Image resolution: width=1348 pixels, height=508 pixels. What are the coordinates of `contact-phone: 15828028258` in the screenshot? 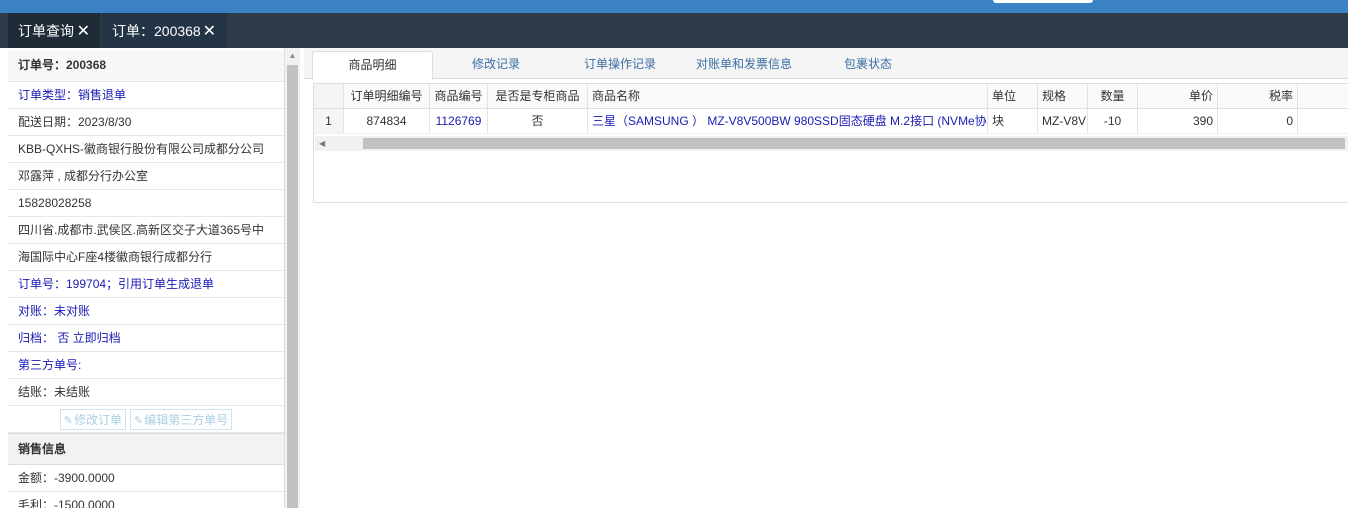 It's located at (146, 203).